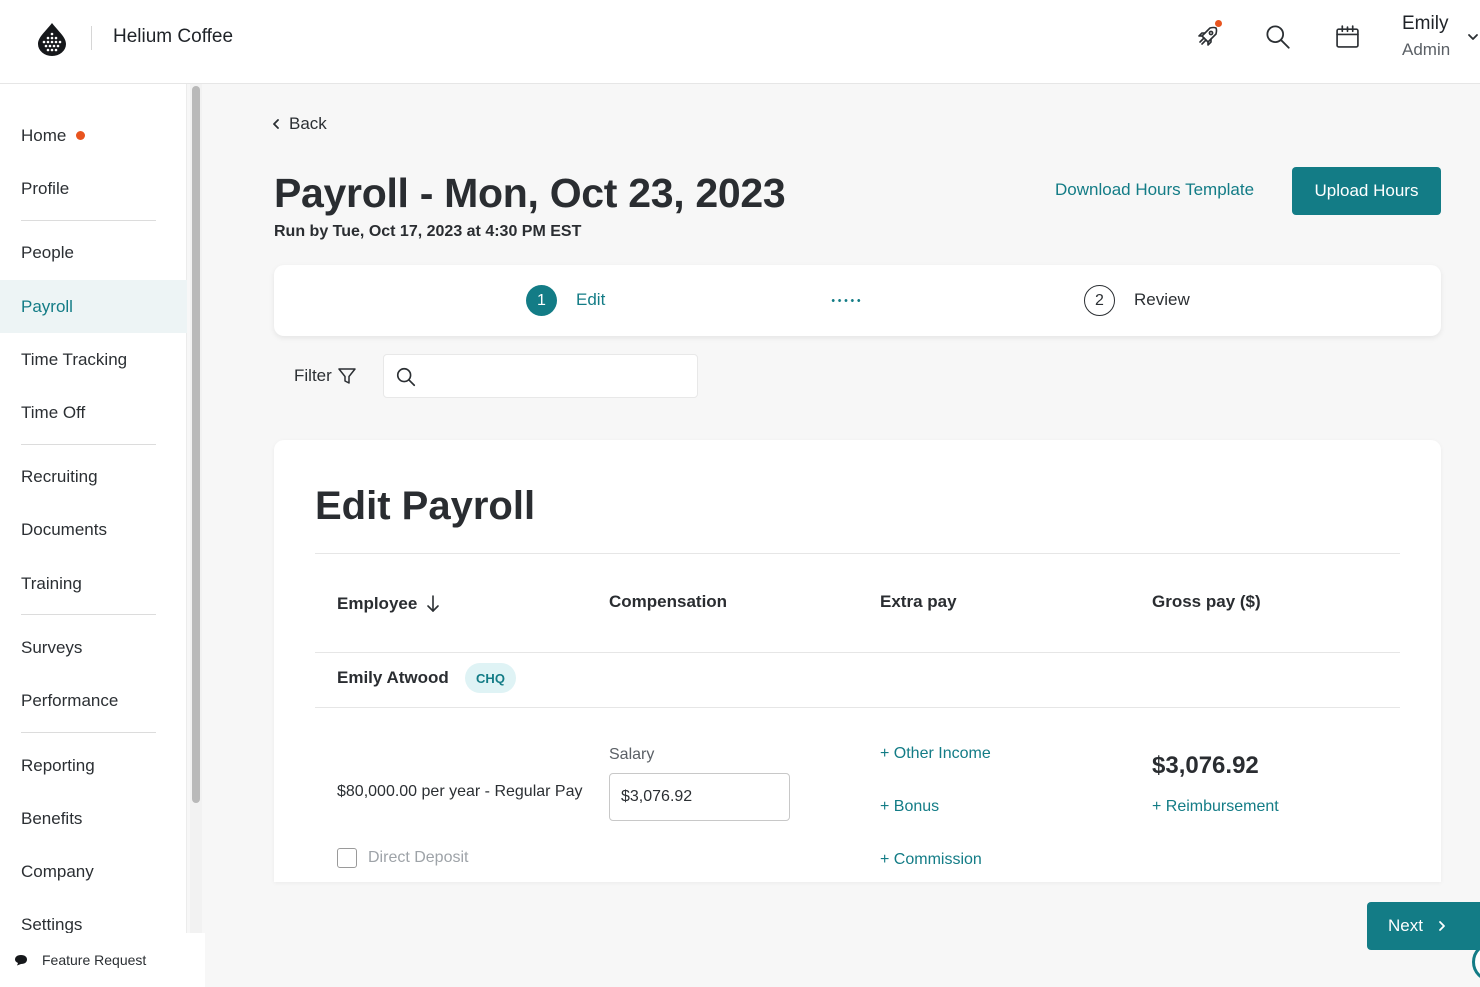 The height and width of the screenshot is (987, 1480). Describe the element at coordinates (276, 124) in the screenshot. I see `chevron-left-icon` at that location.